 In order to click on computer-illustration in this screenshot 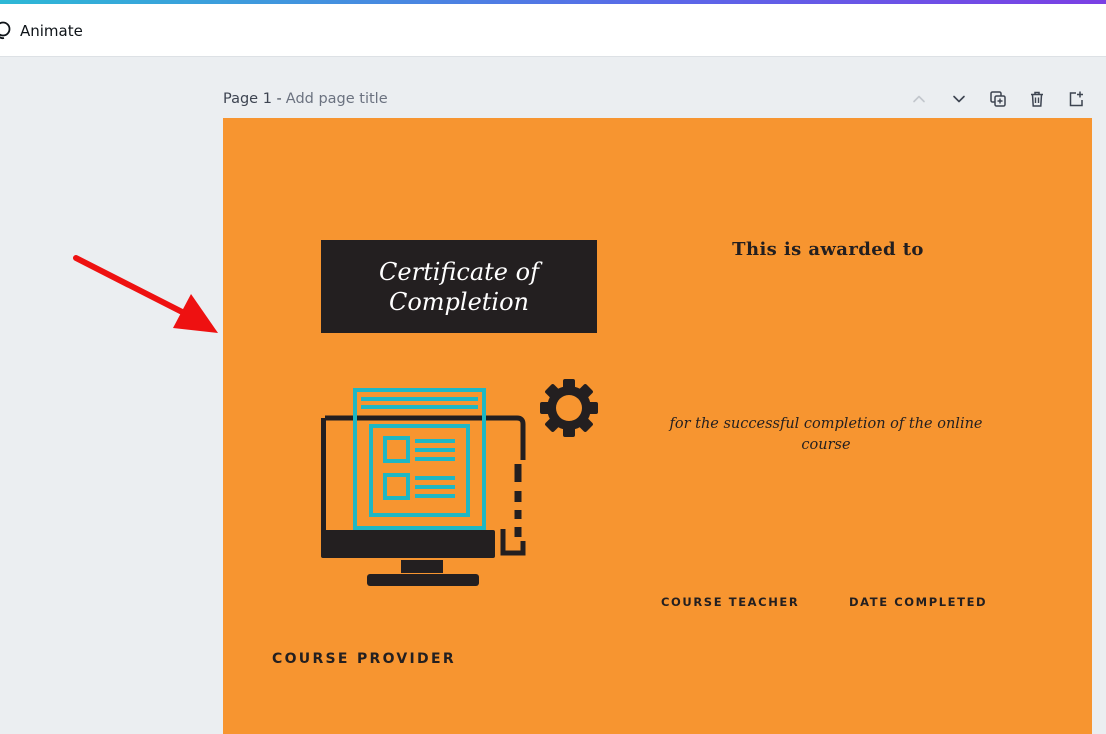, I will do `click(461, 484)`.